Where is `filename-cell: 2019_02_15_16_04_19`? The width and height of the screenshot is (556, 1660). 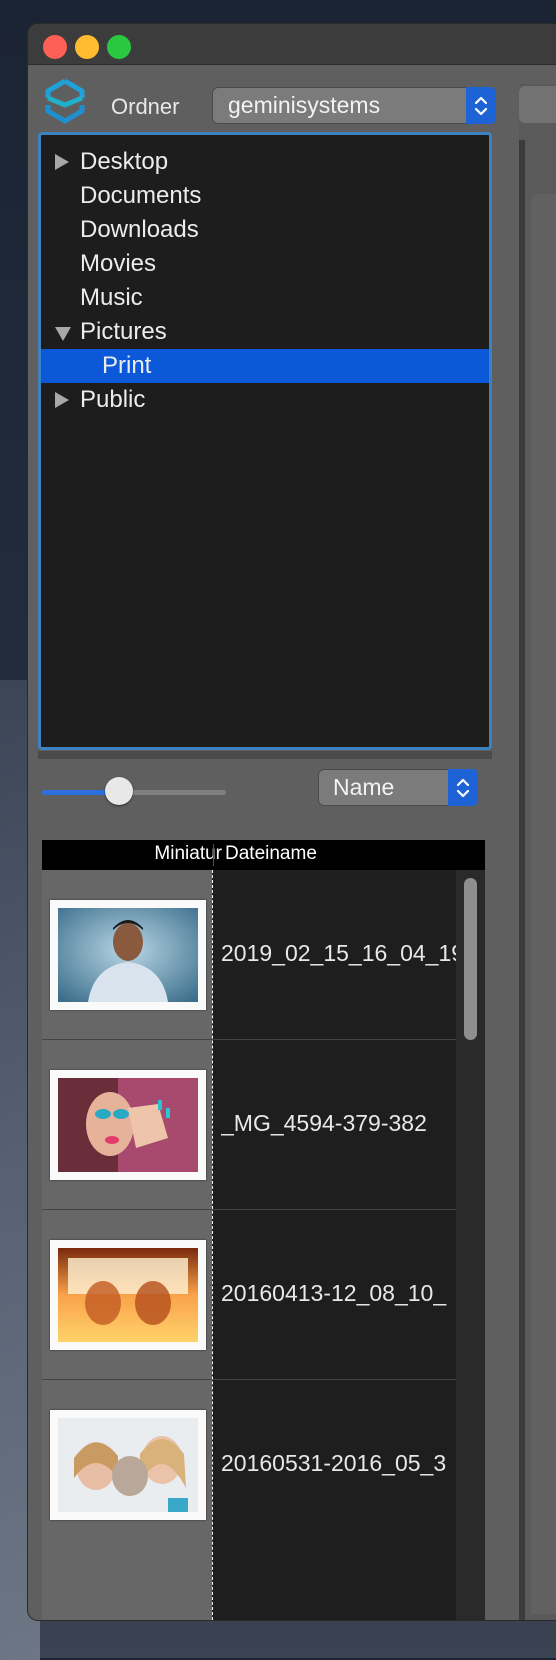 filename-cell: 2019_02_15_16_04_19 is located at coordinates (339, 953).